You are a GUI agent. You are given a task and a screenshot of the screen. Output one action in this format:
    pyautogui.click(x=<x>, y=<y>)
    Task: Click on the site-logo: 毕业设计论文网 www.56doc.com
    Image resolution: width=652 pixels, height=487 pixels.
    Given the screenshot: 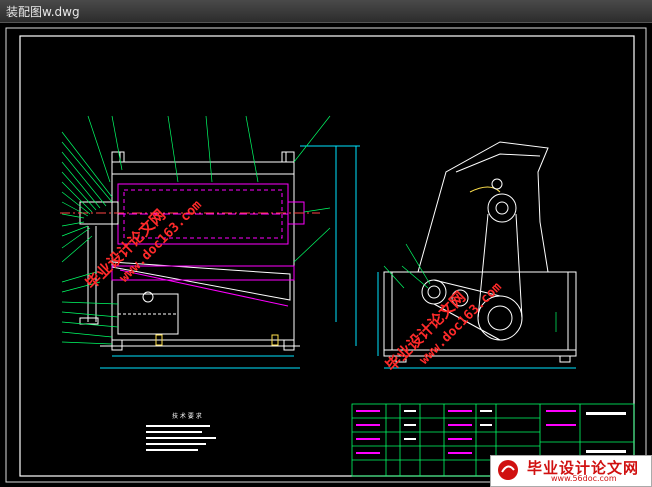 What is the action you would take?
    pyautogui.click(x=571, y=471)
    